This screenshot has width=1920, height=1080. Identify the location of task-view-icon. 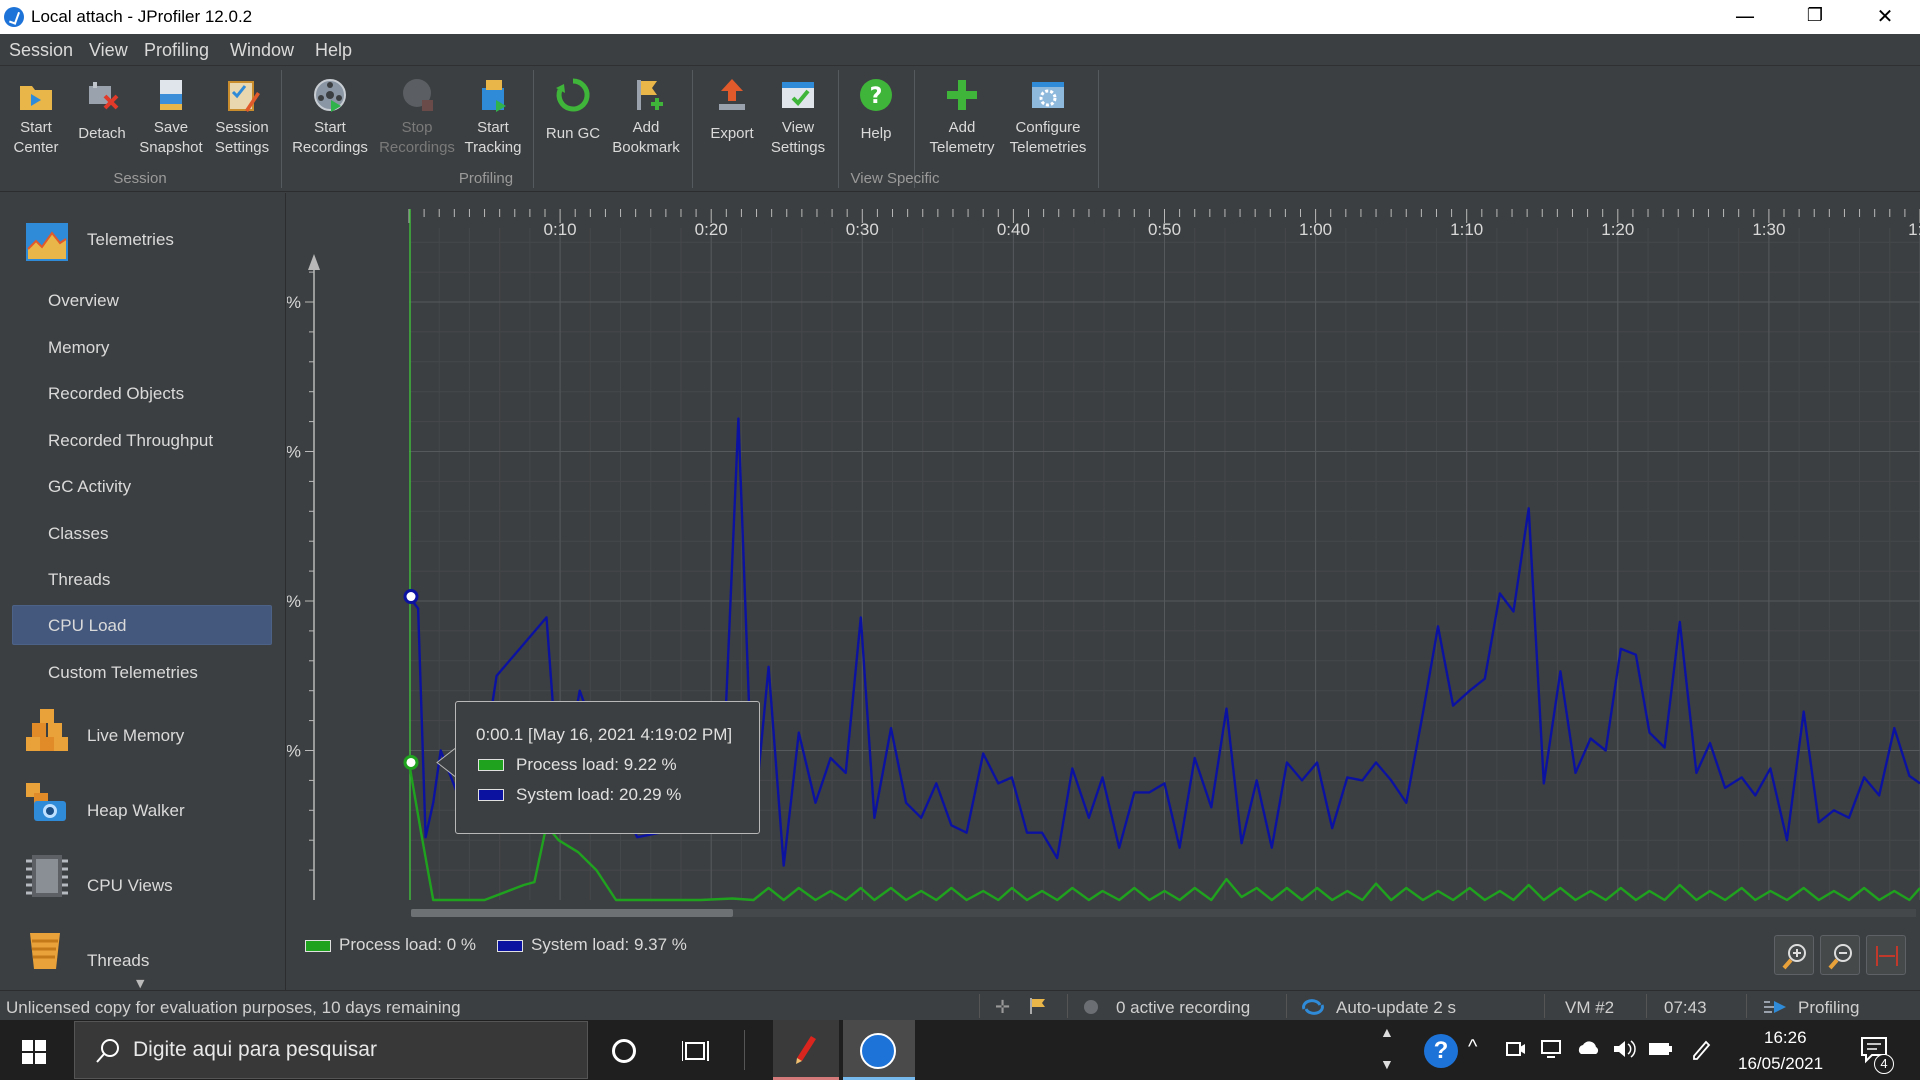
(695, 1053).